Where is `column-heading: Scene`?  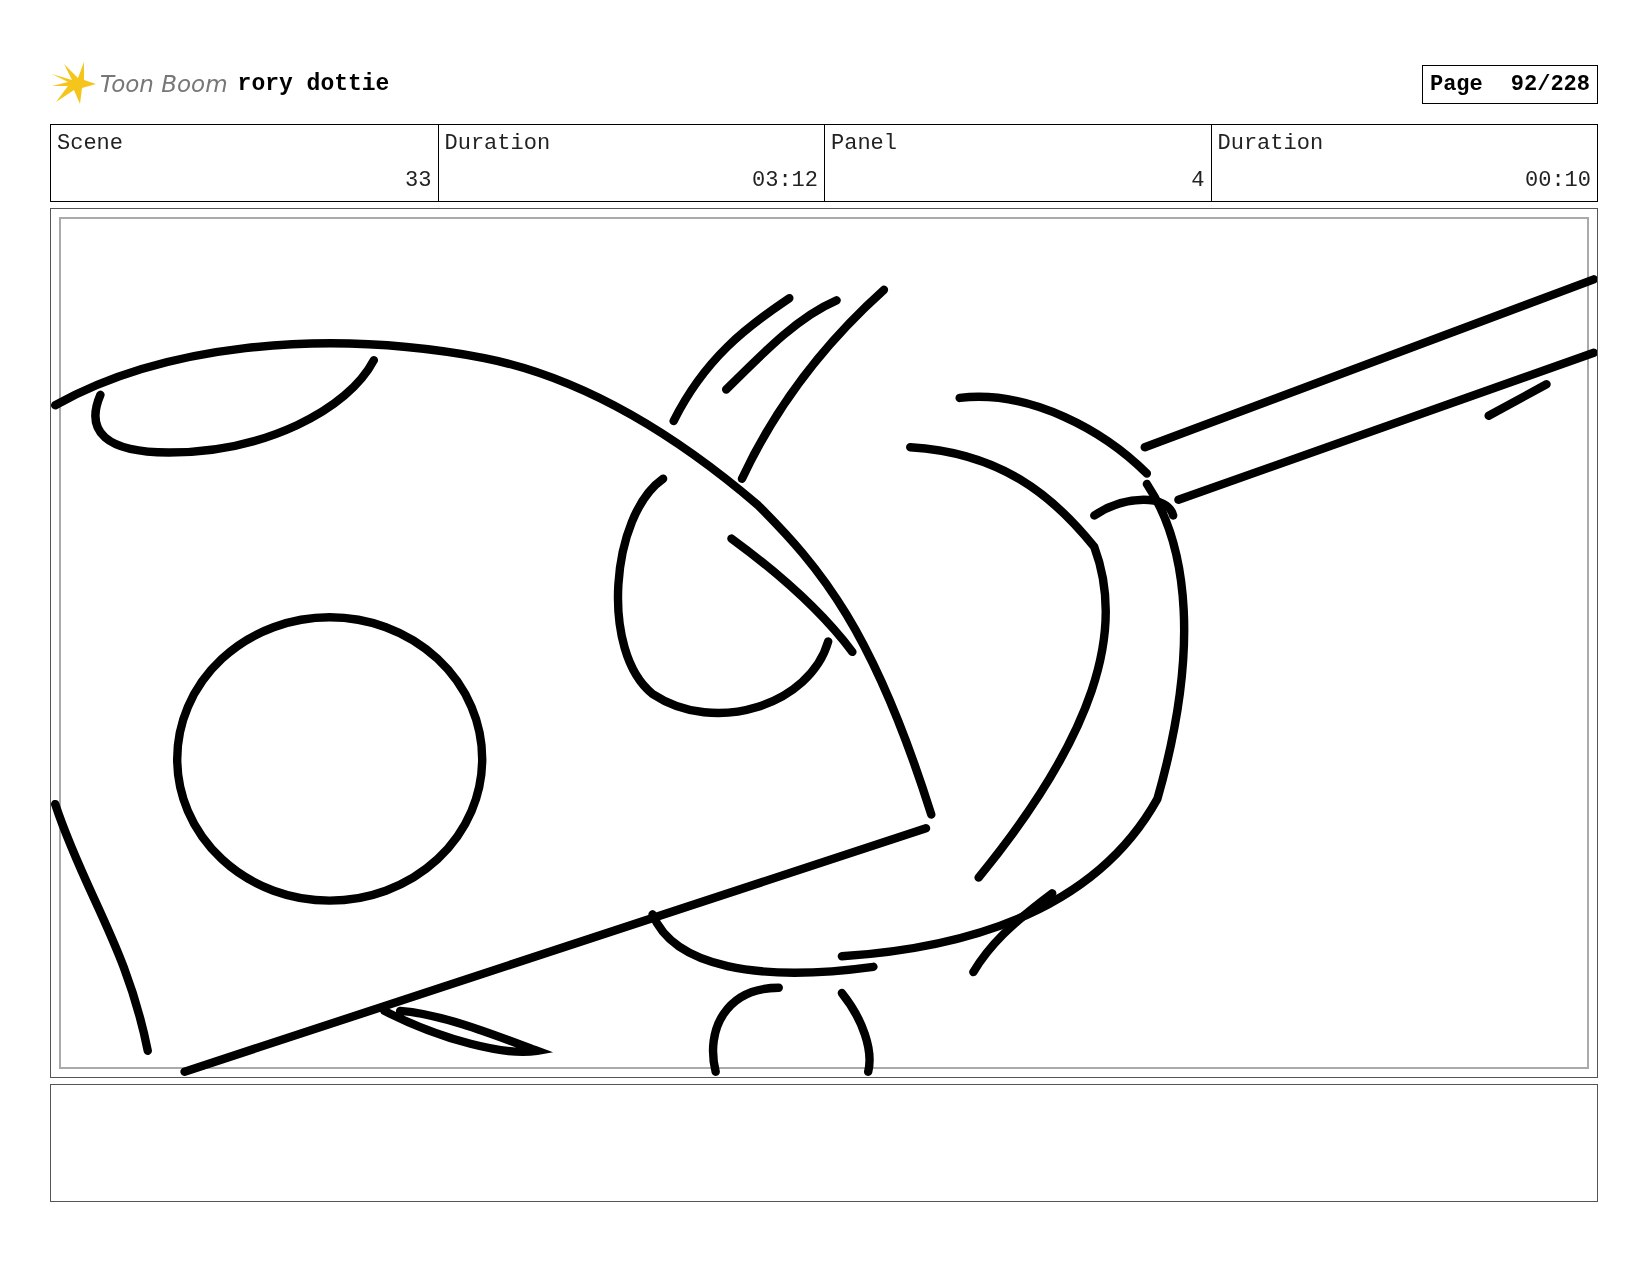 column-heading: Scene is located at coordinates (90, 143).